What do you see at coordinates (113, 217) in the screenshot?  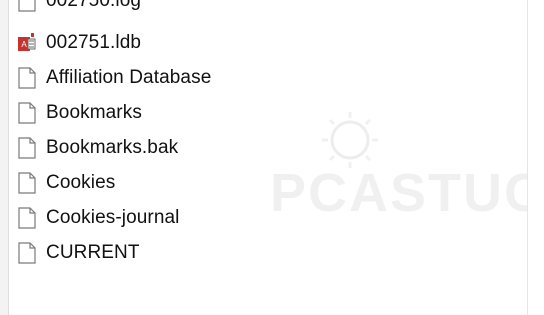 I see `file-name: Cookies-journal` at bounding box center [113, 217].